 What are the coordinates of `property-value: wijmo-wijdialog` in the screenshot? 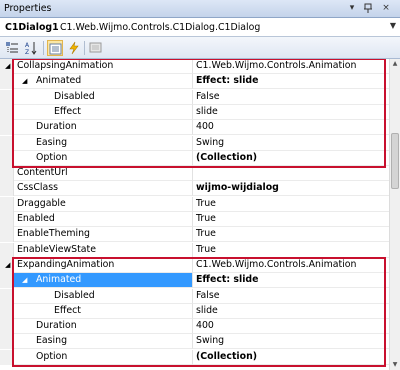 It's located at (237, 188).